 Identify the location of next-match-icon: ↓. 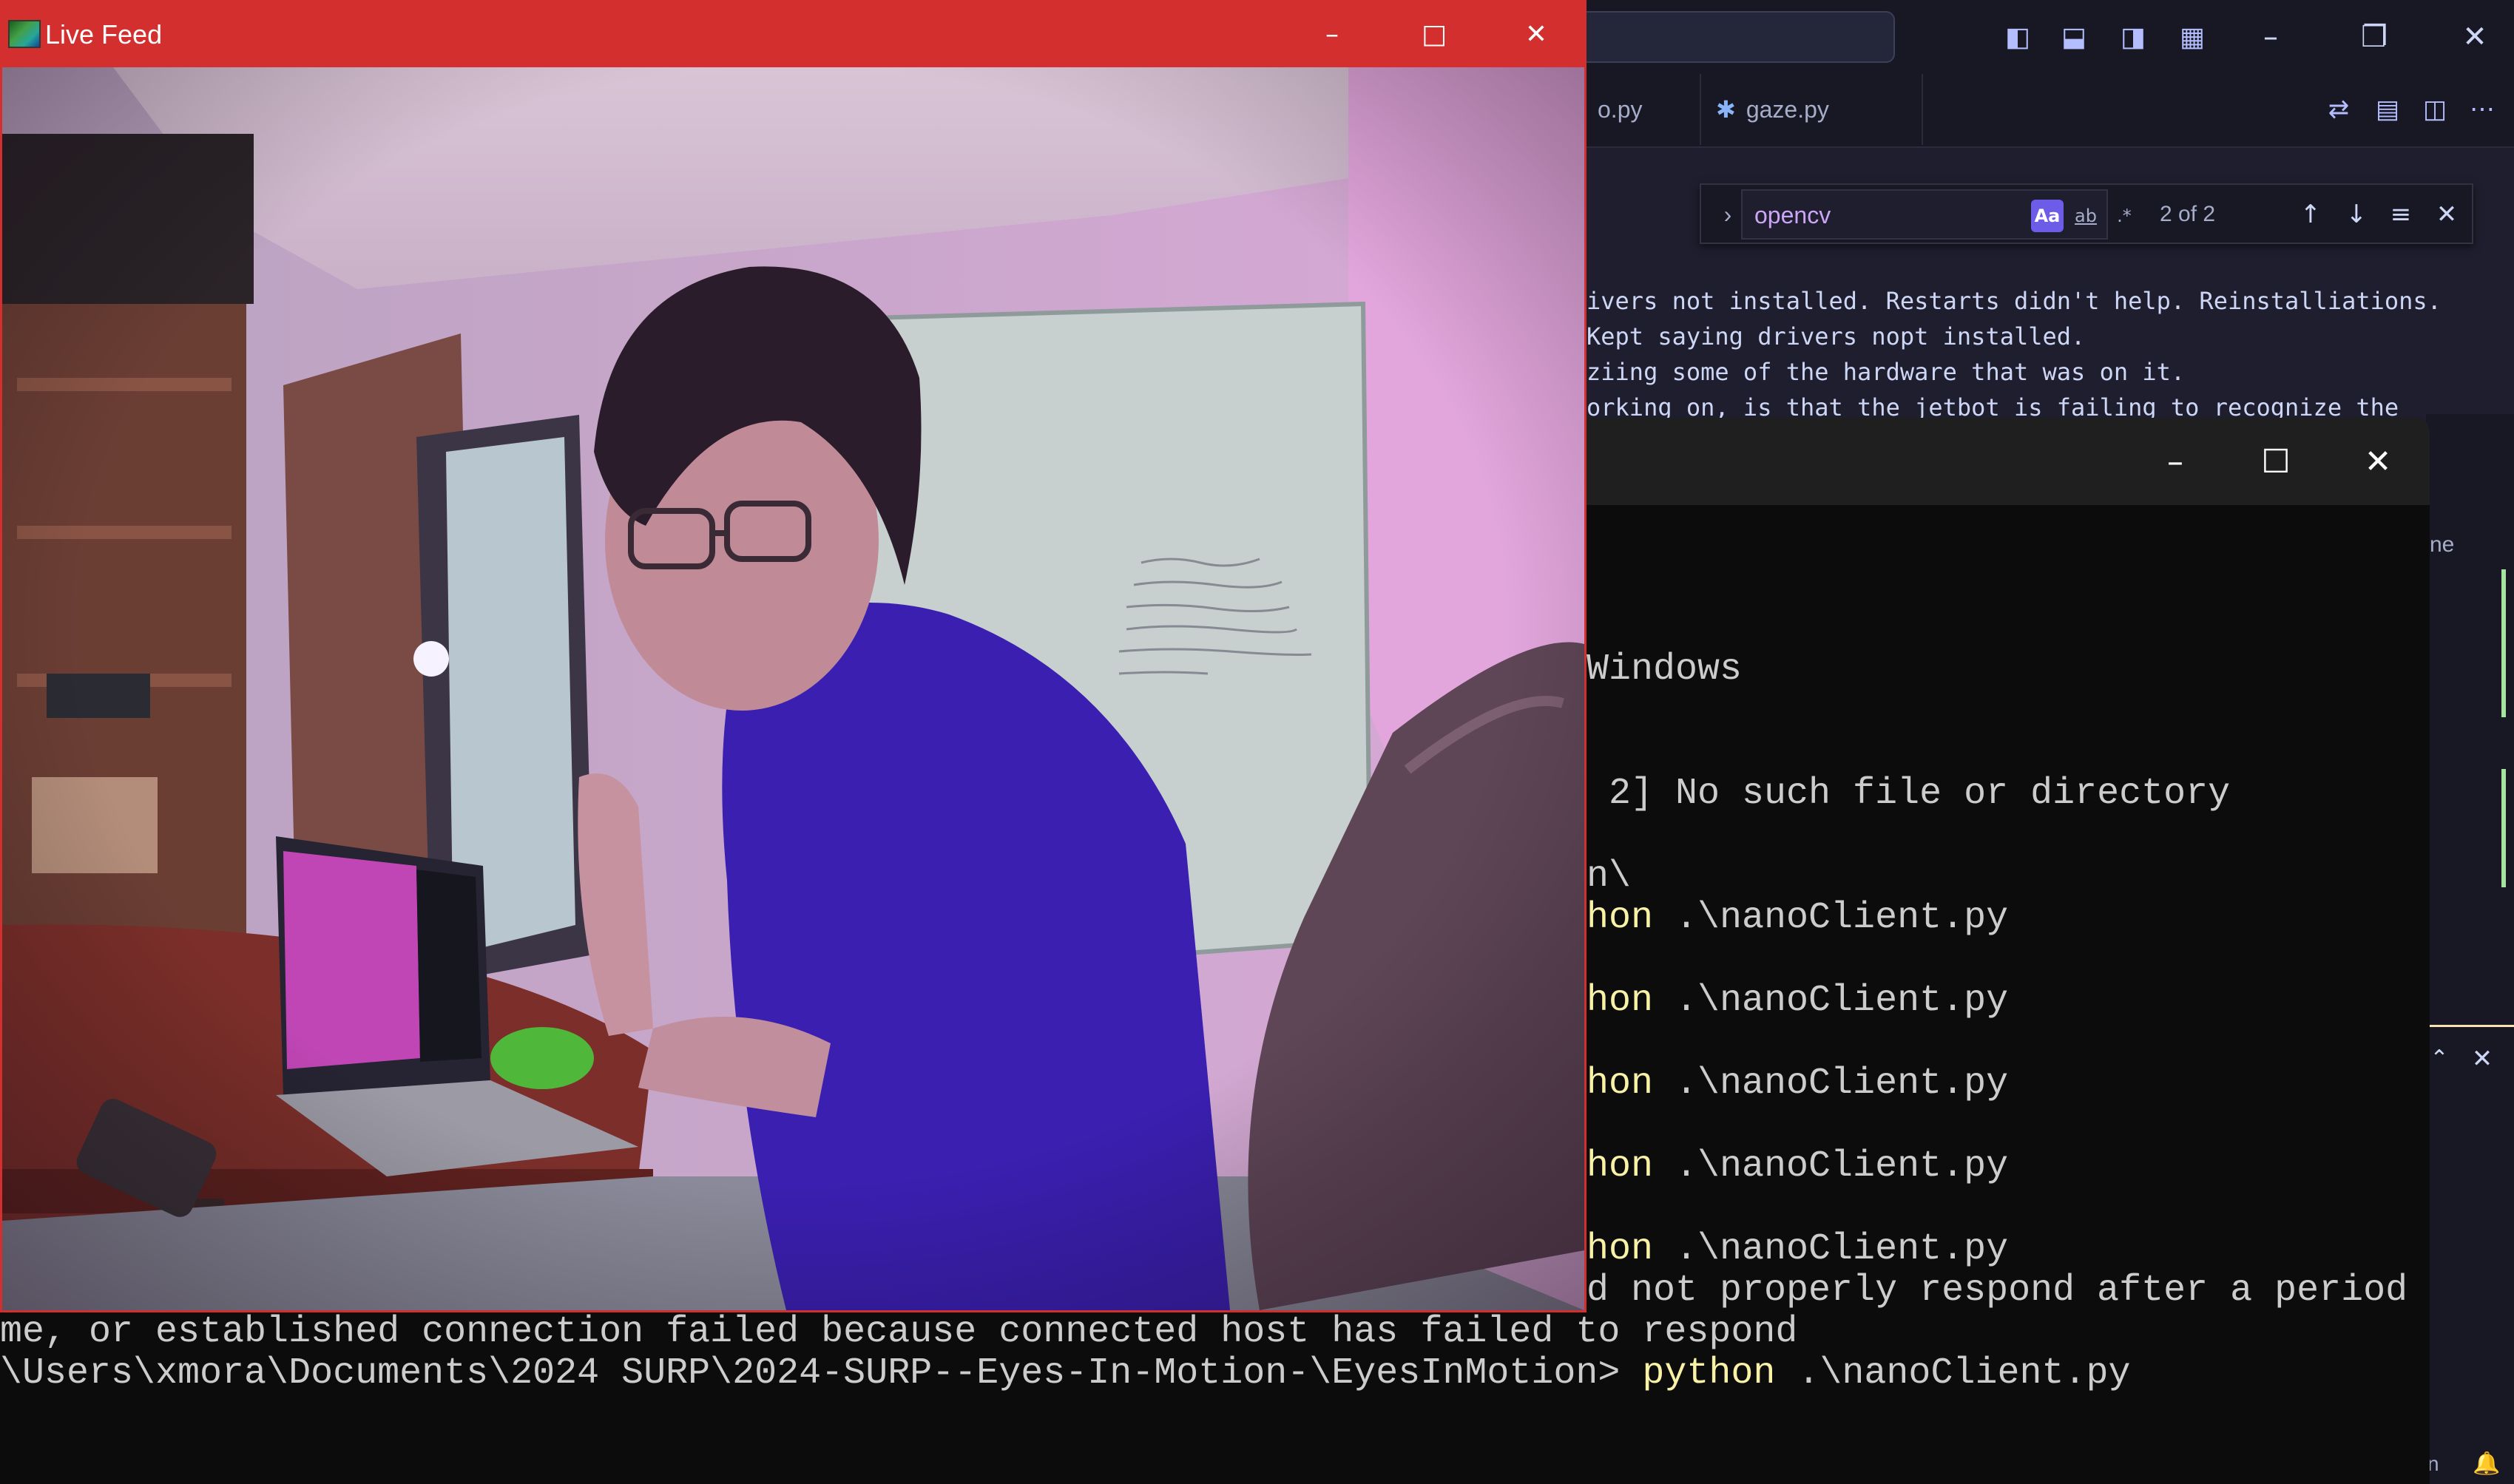
(2356, 214).